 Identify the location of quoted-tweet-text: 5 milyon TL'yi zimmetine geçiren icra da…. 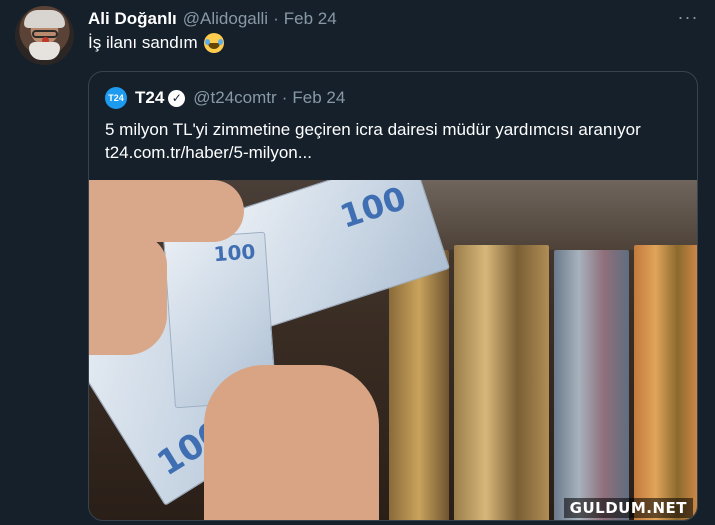
(397, 141).